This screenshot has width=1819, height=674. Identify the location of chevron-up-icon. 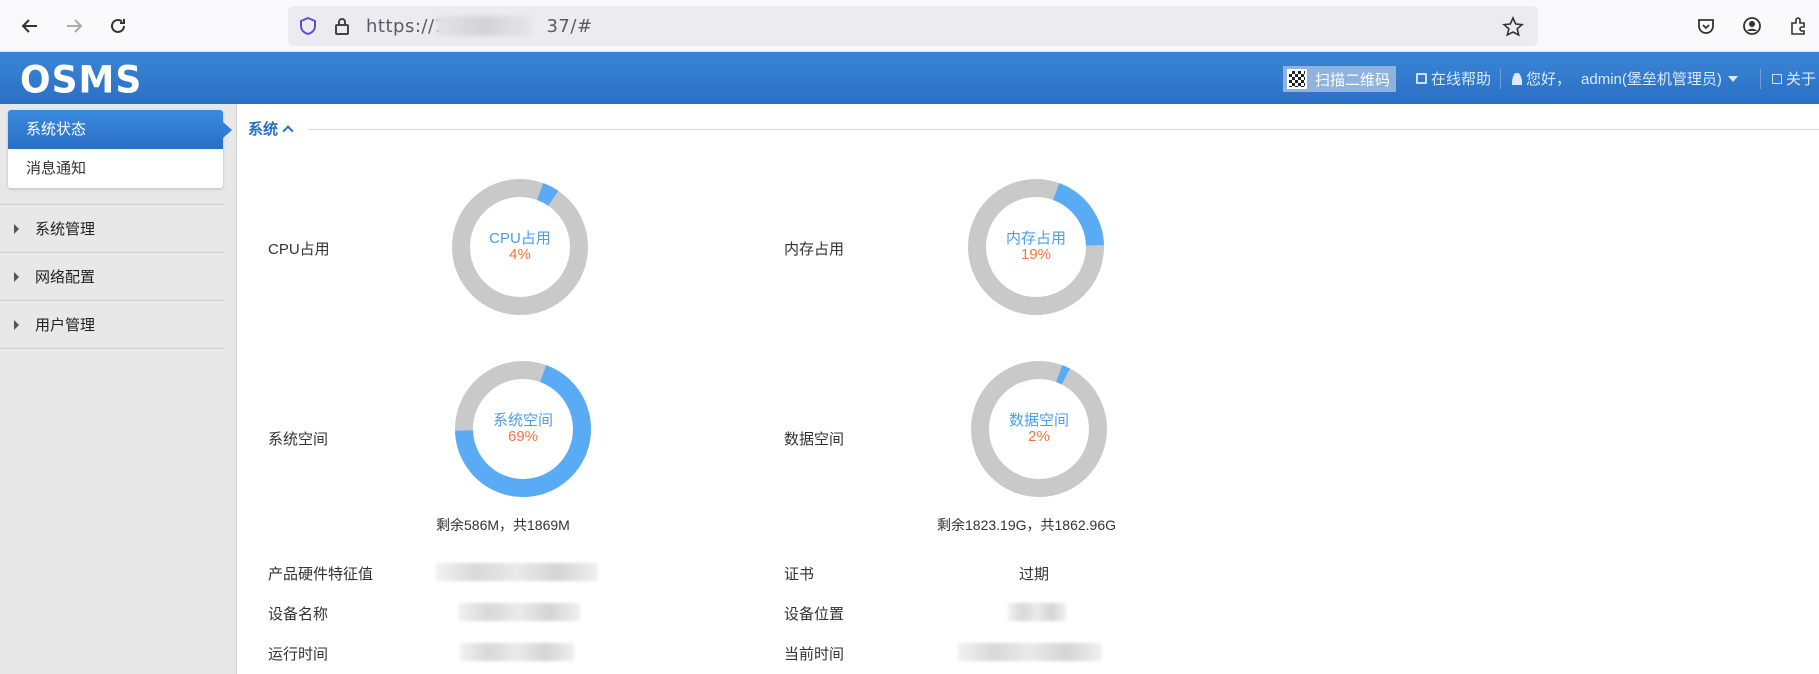
(288, 130).